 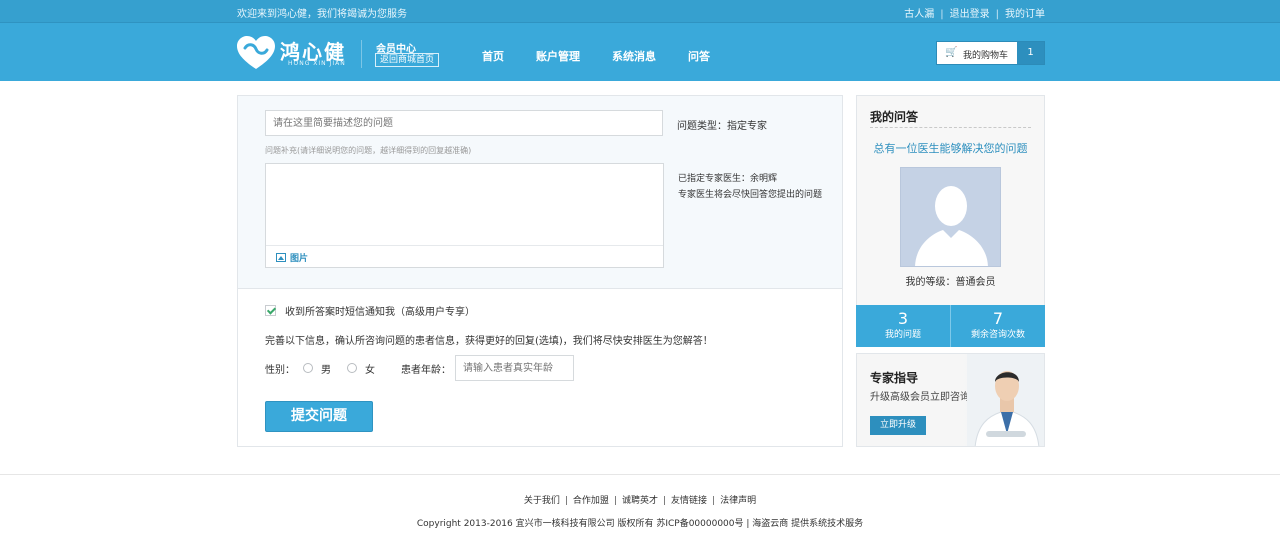 I want to click on gender-female-label: 女, so click(x=370, y=370).